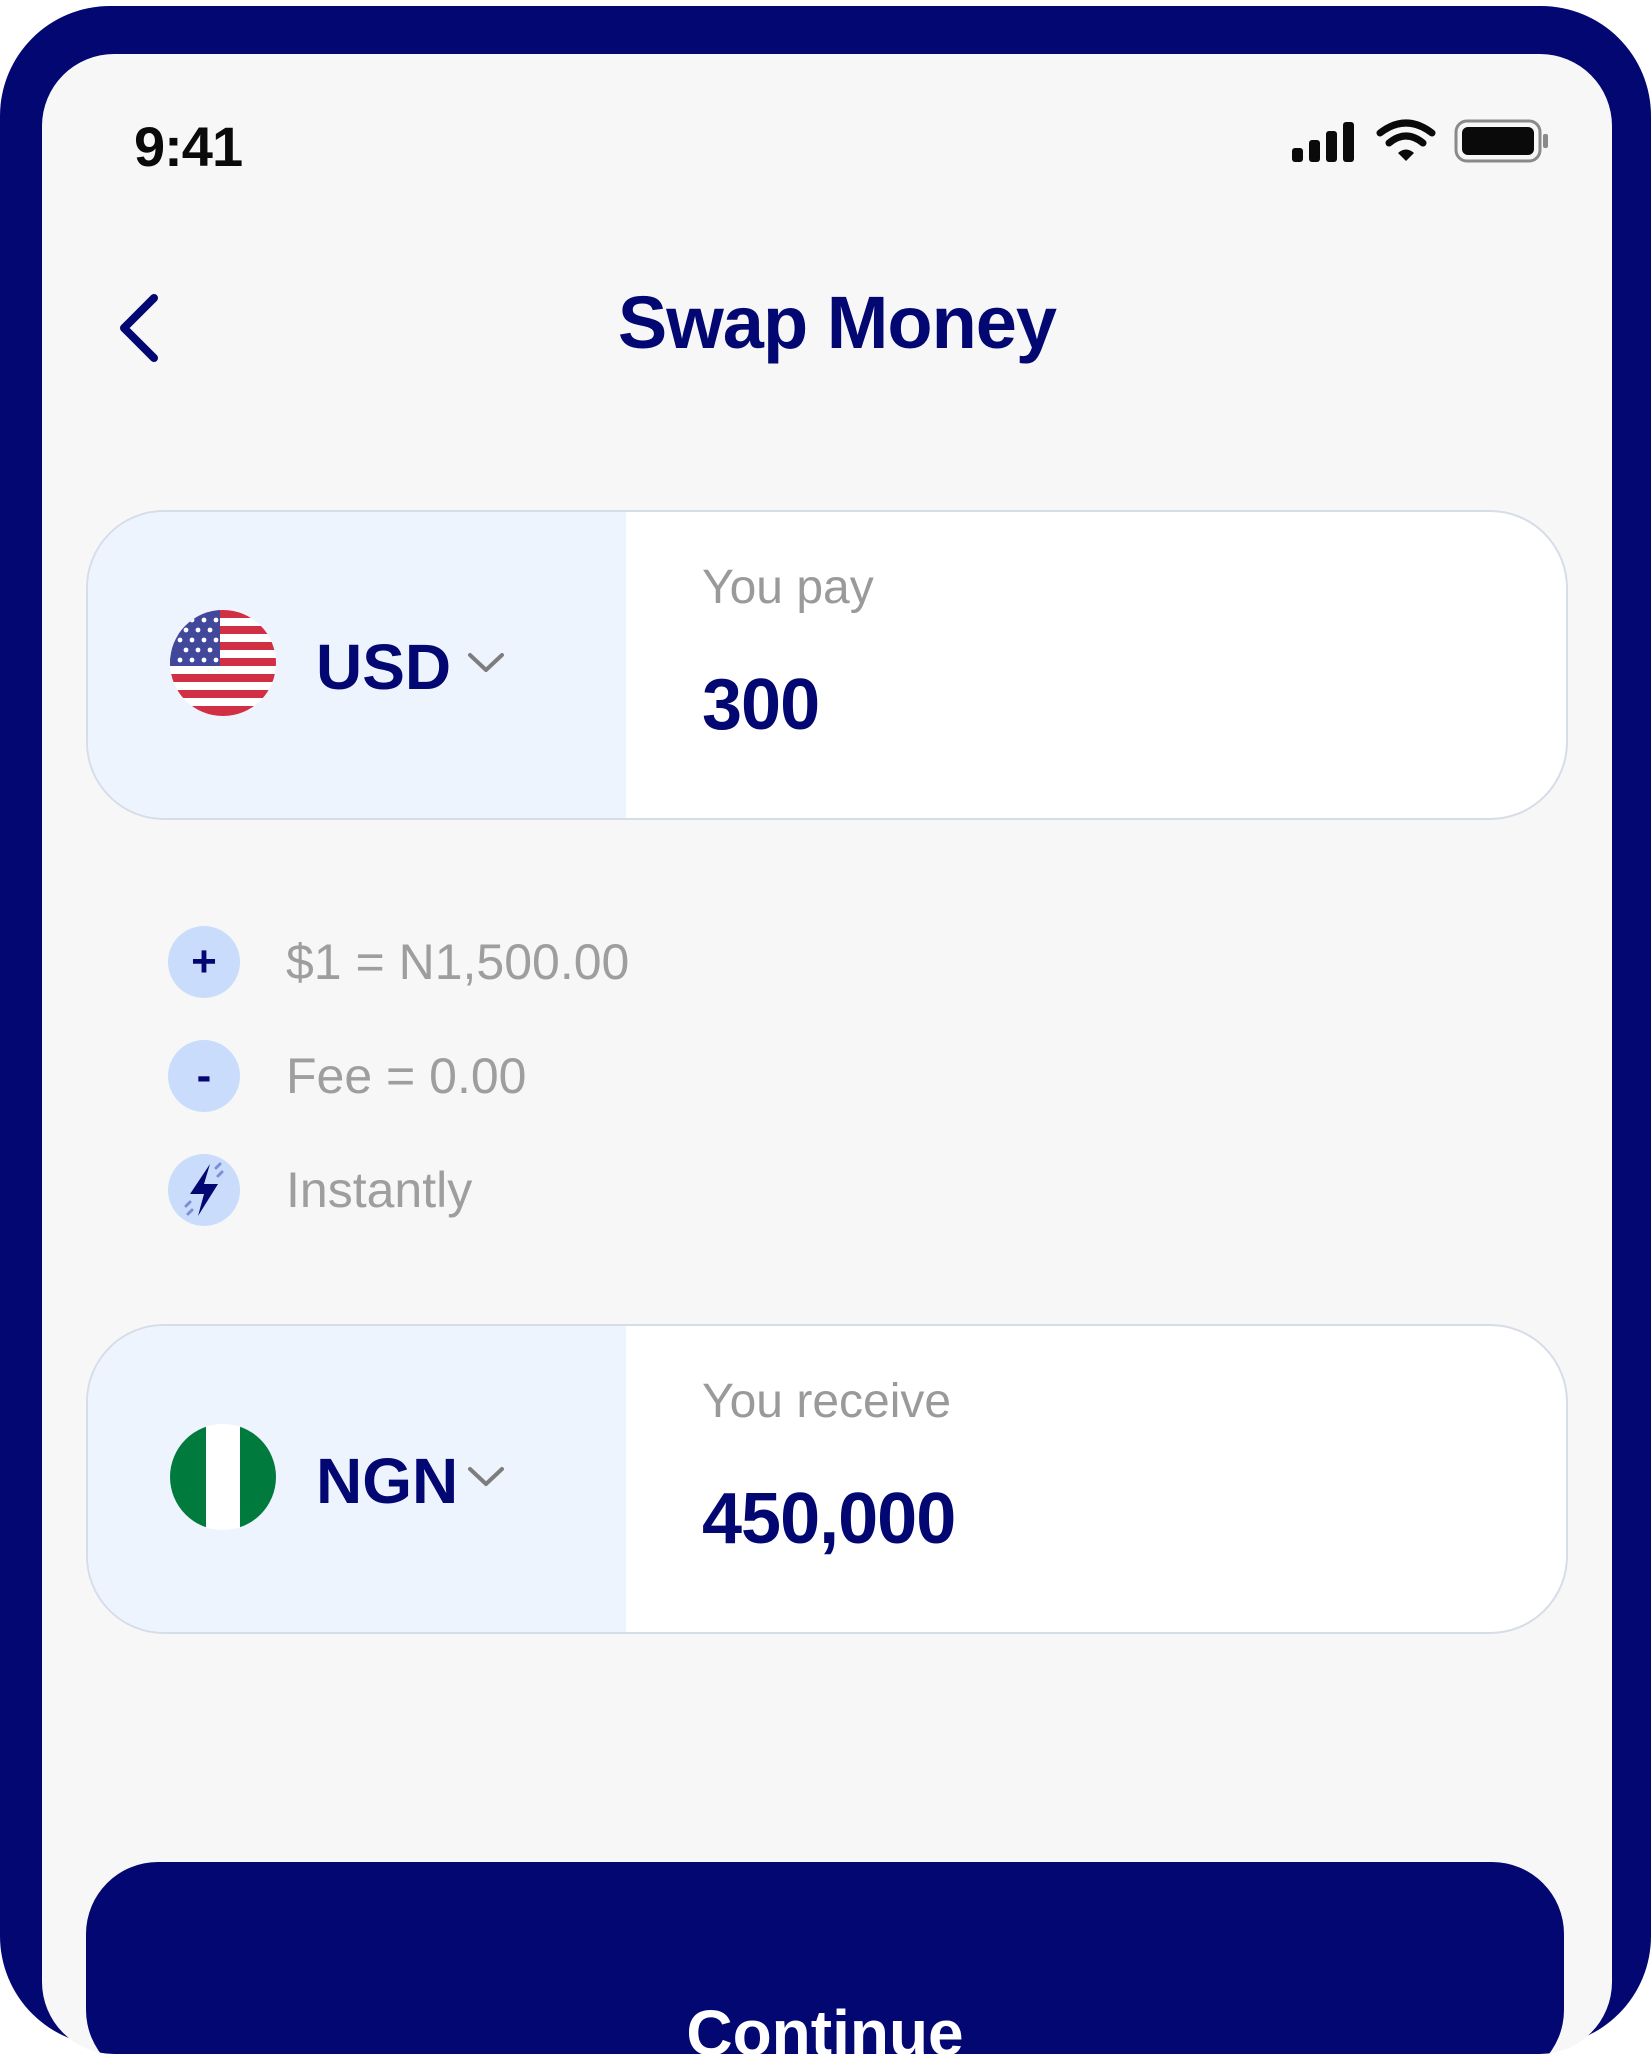  What do you see at coordinates (837, 322) in the screenshot?
I see `page-title: Swap Money` at bounding box center [837, 322].